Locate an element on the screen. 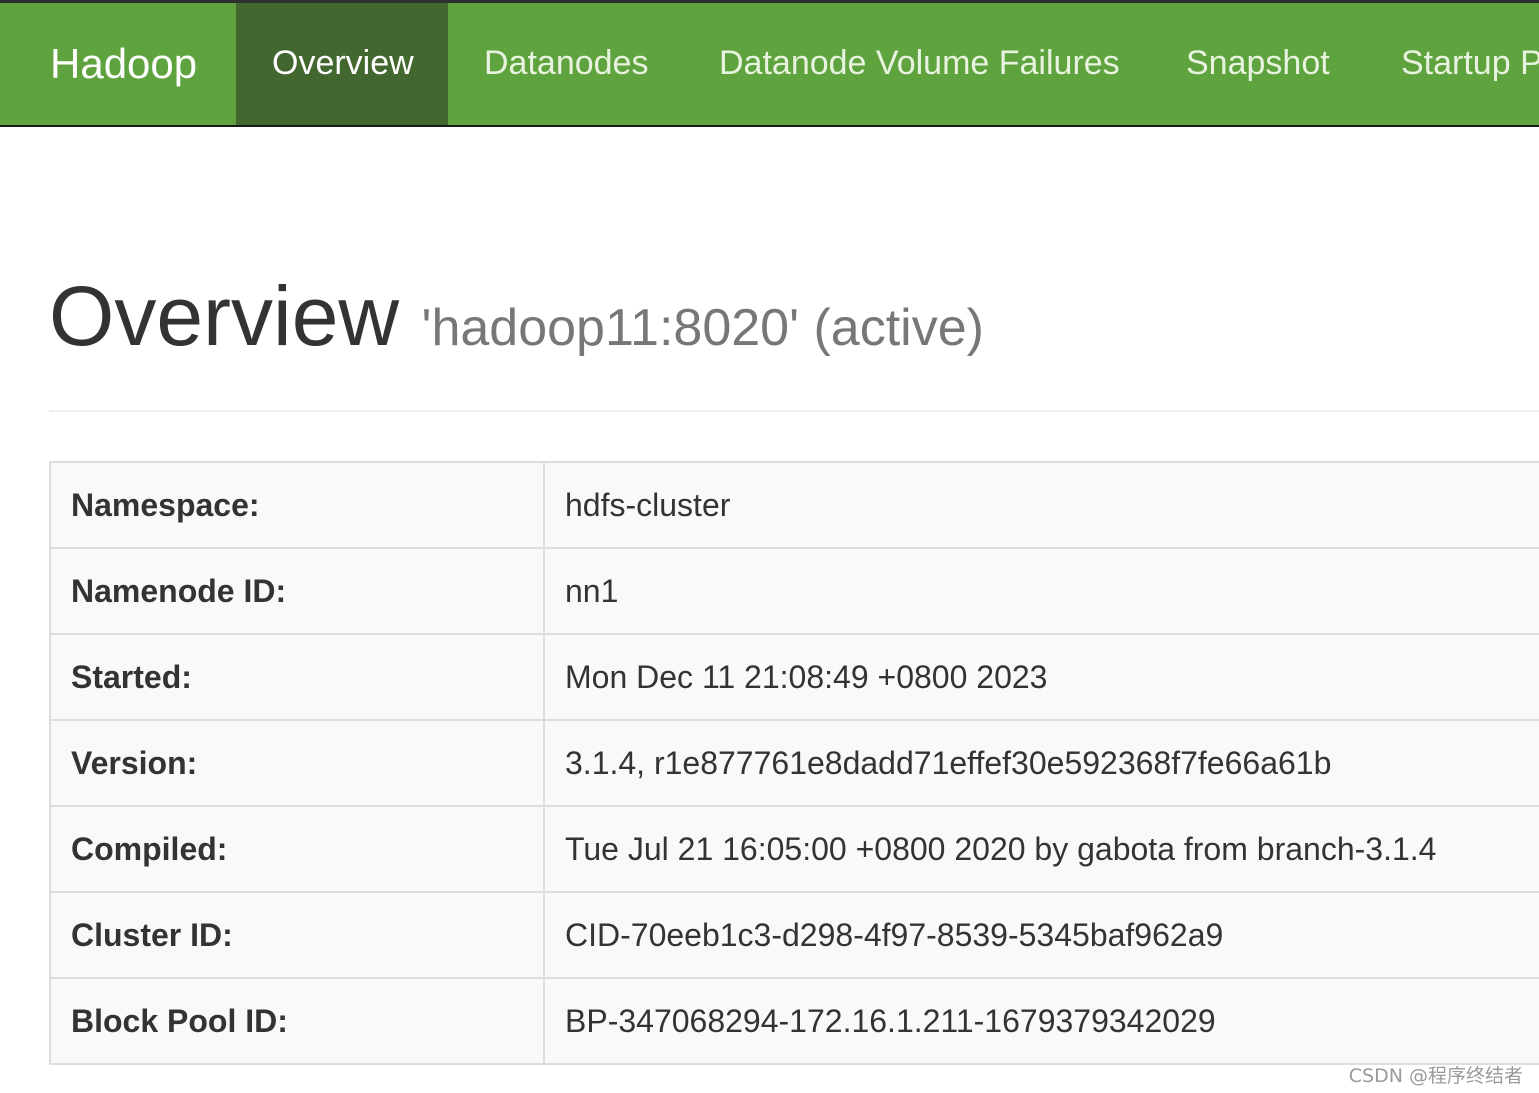  table-row: Namenode ID: nn1 is located at coordinates (794, 591).